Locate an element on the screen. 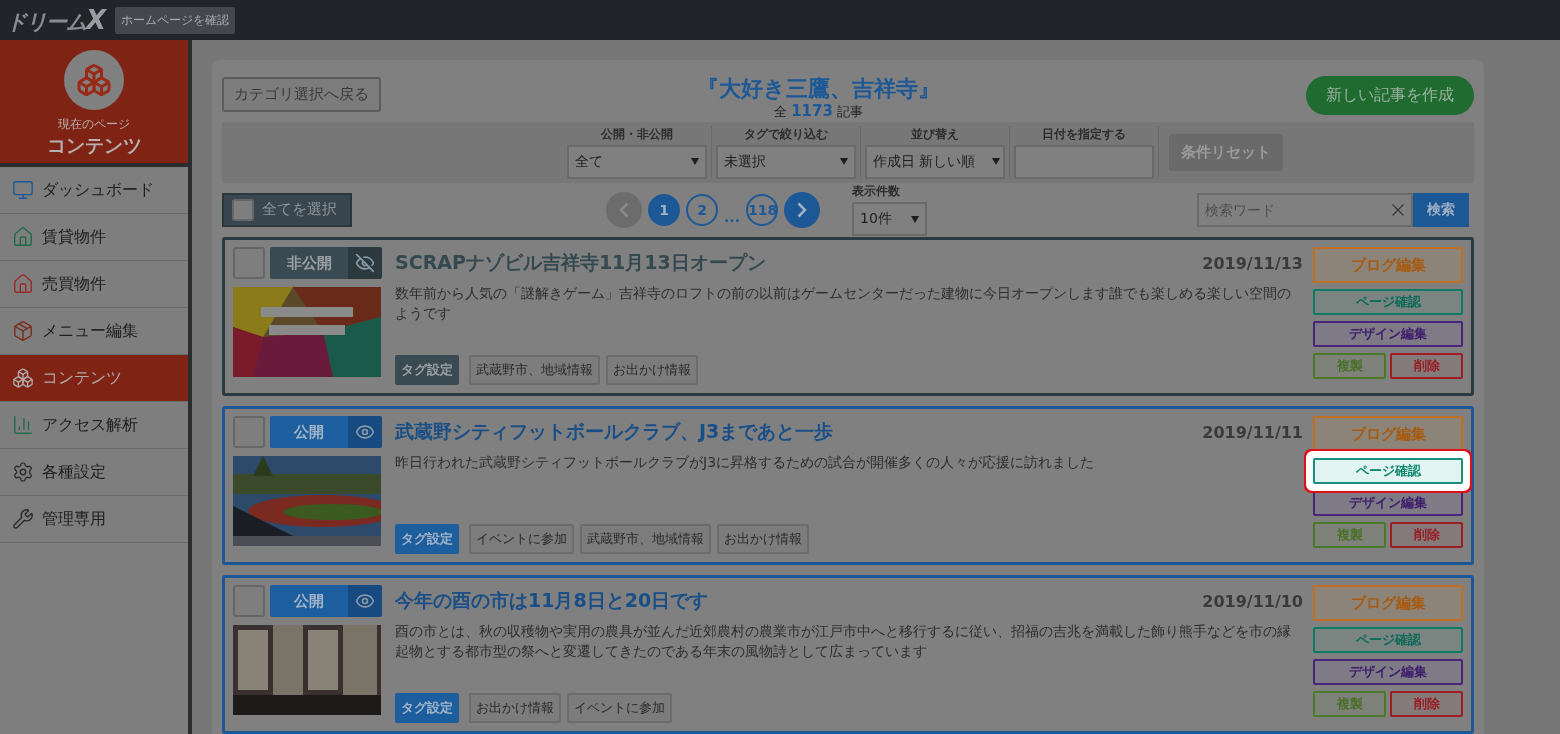  article-title: 今年の酉の市は11月8日と20日です is located at coordinates (552, 601).